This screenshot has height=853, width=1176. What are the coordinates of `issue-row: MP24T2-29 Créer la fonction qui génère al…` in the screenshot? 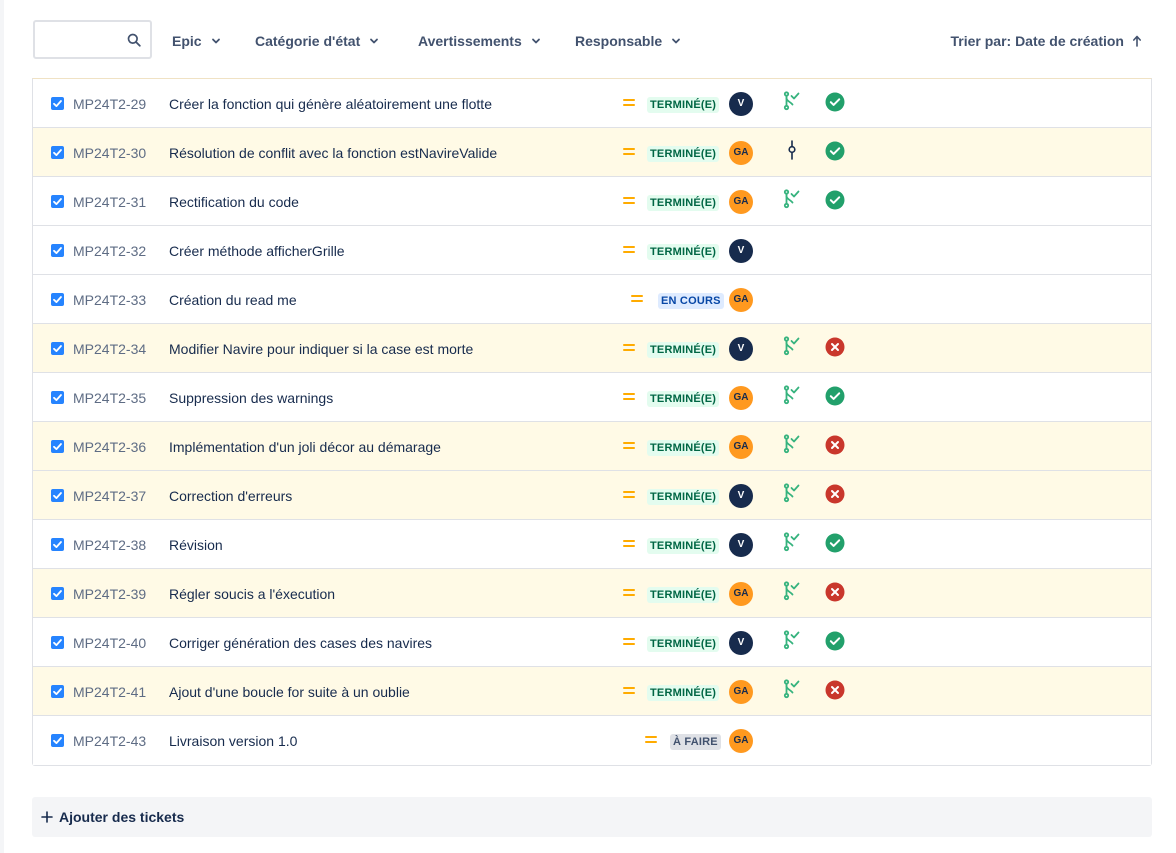 It's located at (592, 103).